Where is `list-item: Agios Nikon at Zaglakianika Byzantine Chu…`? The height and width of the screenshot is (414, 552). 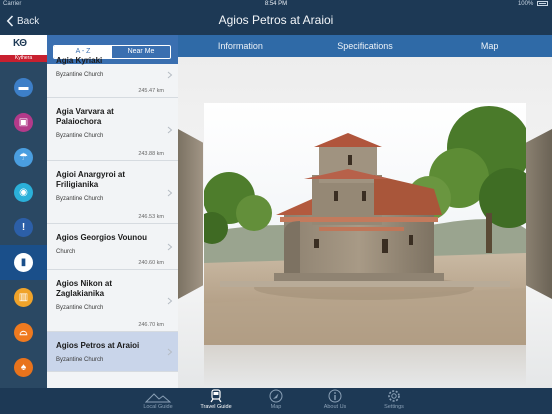 list-item: Agios Nikon at Zaglakianika Byzantine Chu… is located at coordinates (112, 301).